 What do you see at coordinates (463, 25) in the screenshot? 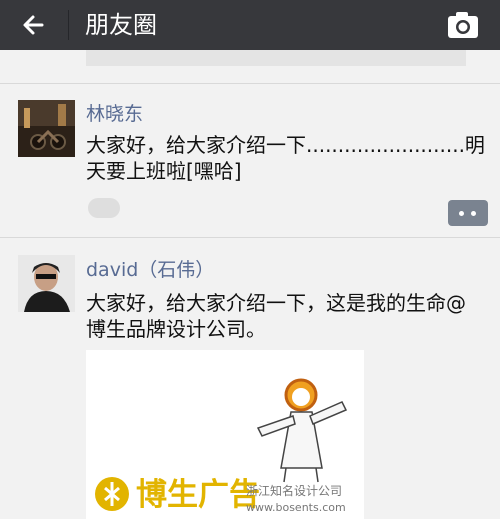
I see `camera-icon` at bounding box center [463, 25].